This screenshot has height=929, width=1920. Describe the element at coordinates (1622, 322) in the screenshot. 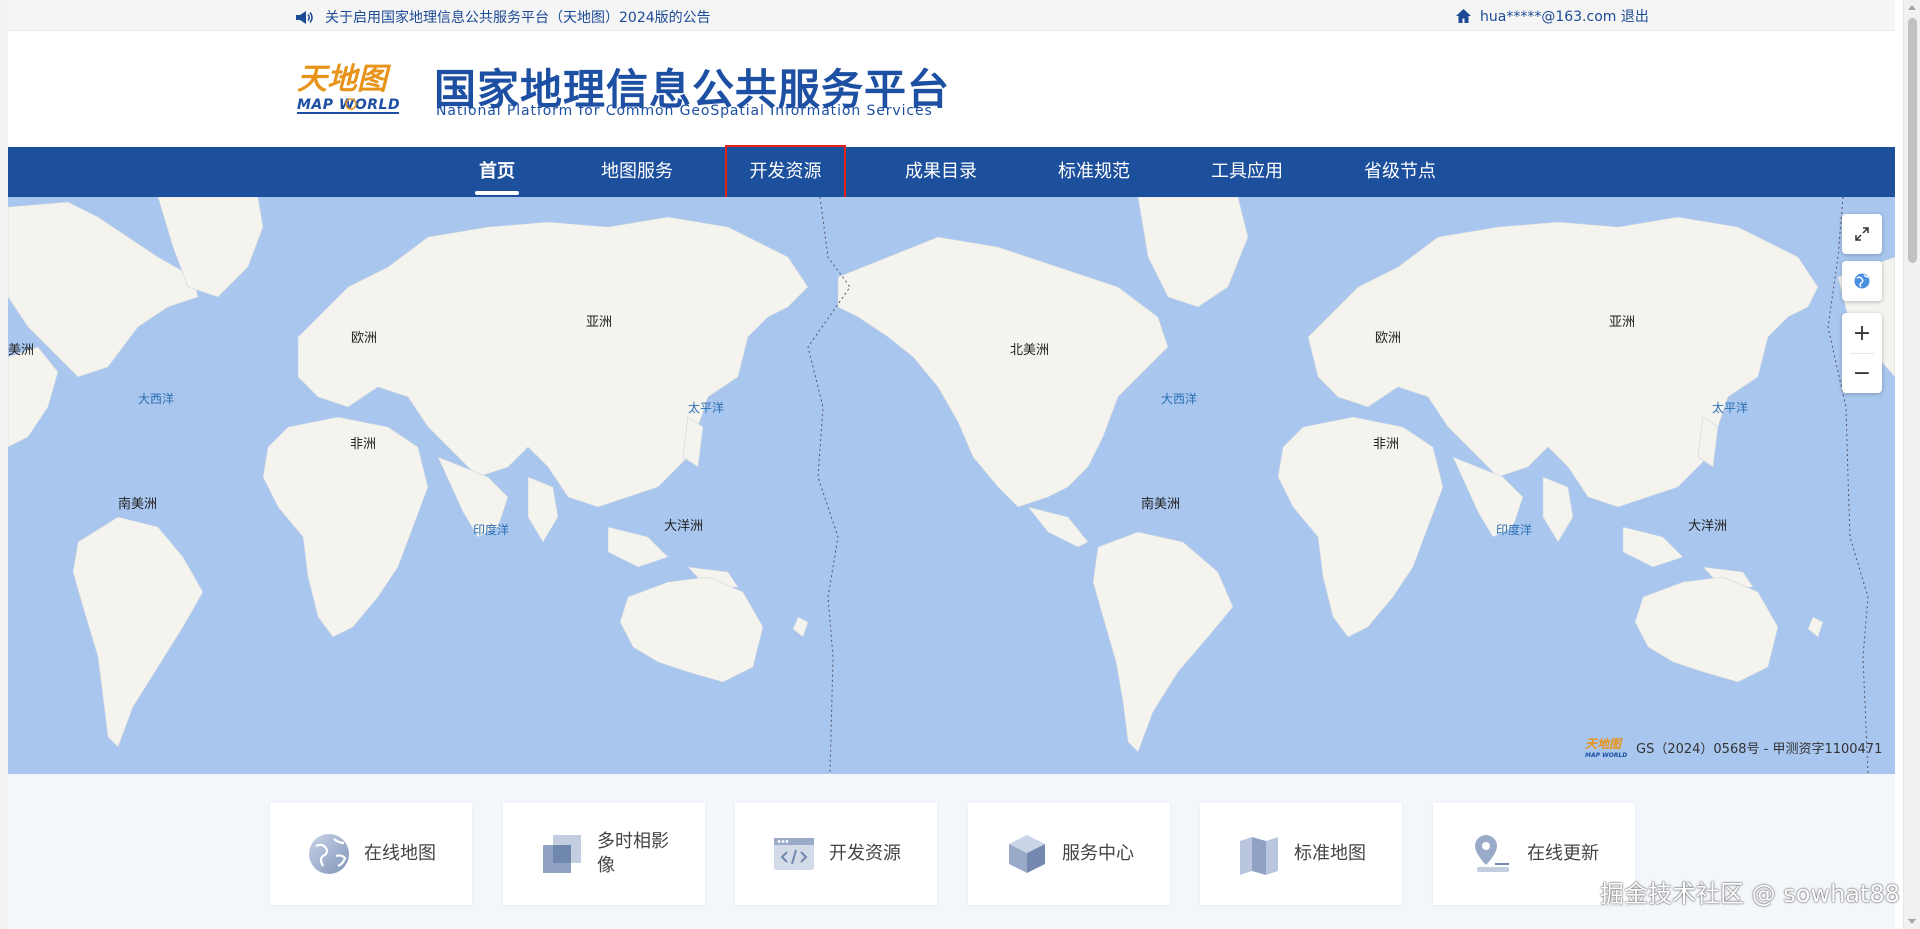

I see `label-asia-2: 亚洲` at that location.